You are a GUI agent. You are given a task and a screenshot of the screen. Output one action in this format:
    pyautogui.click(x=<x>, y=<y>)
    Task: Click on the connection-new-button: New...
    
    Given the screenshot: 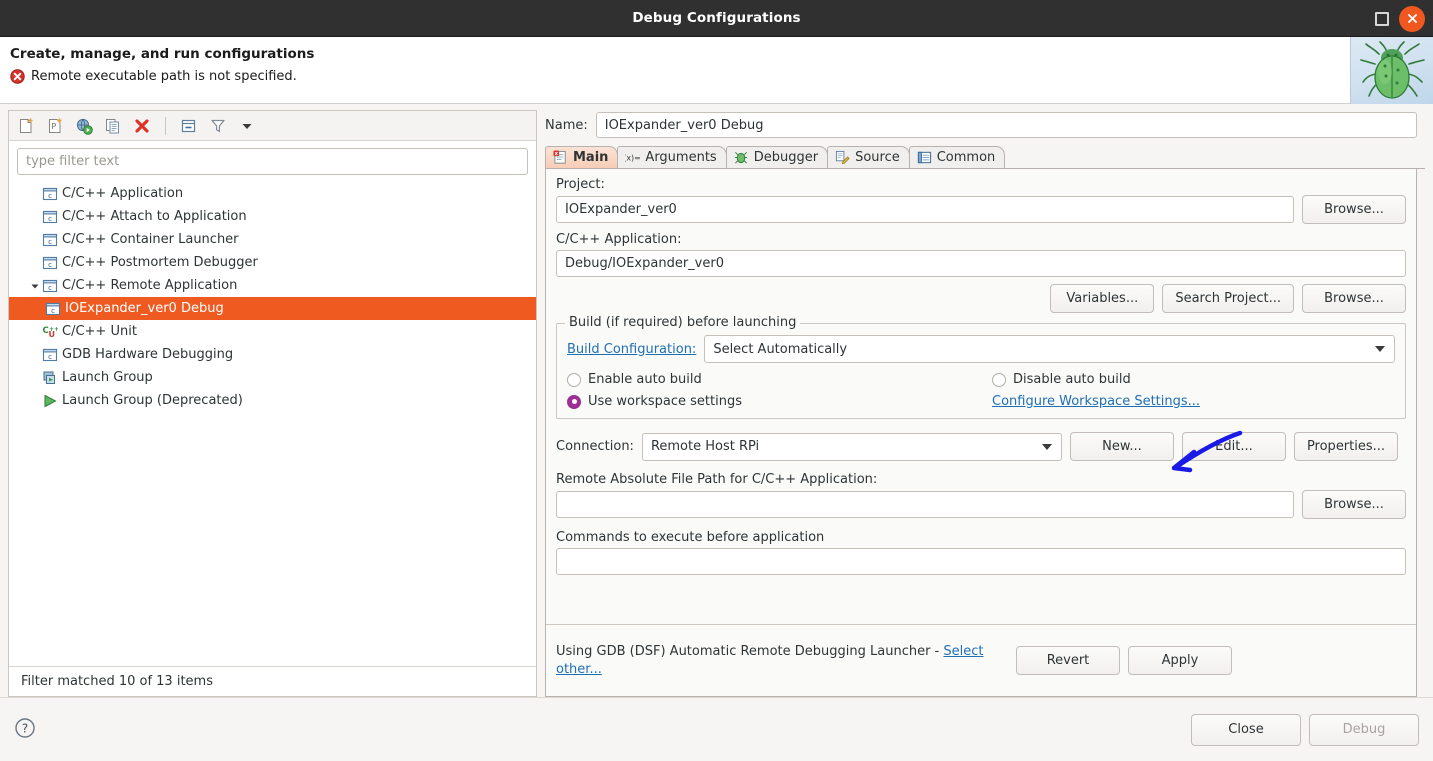 What is the action you would take?
    pyautogui.click(x=1121, y=446)
    